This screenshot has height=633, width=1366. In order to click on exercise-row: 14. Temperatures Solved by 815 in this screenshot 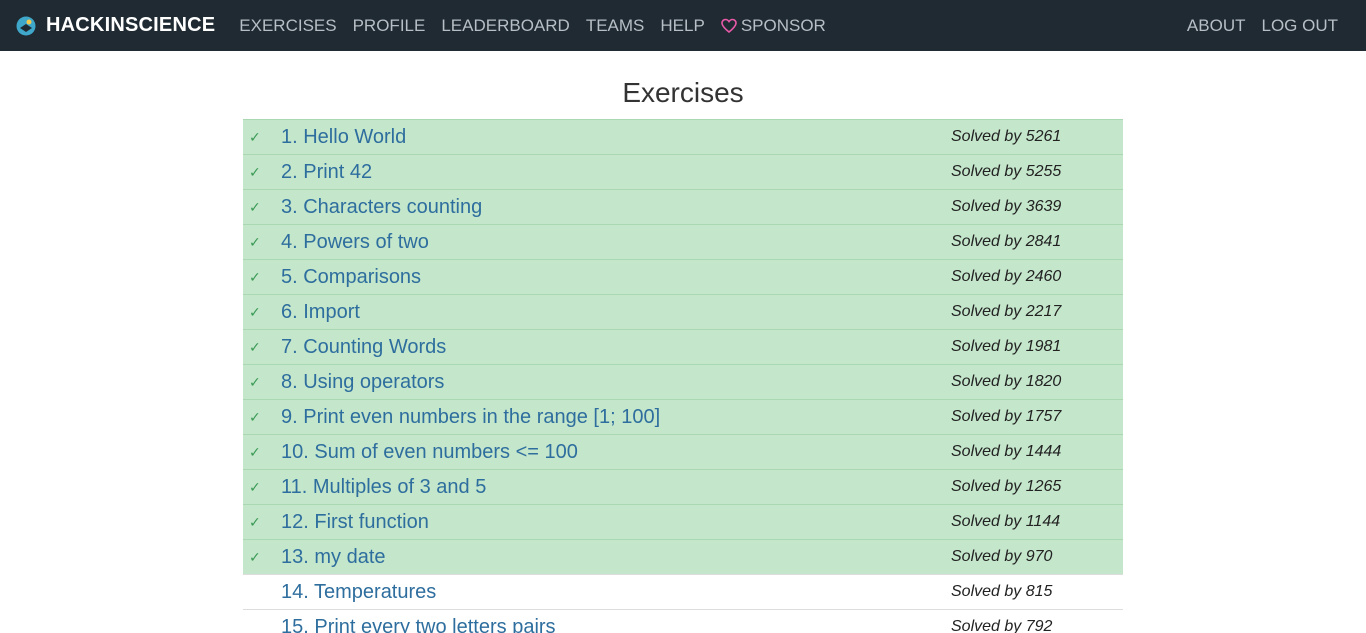, I will do `click(683, 591)`.